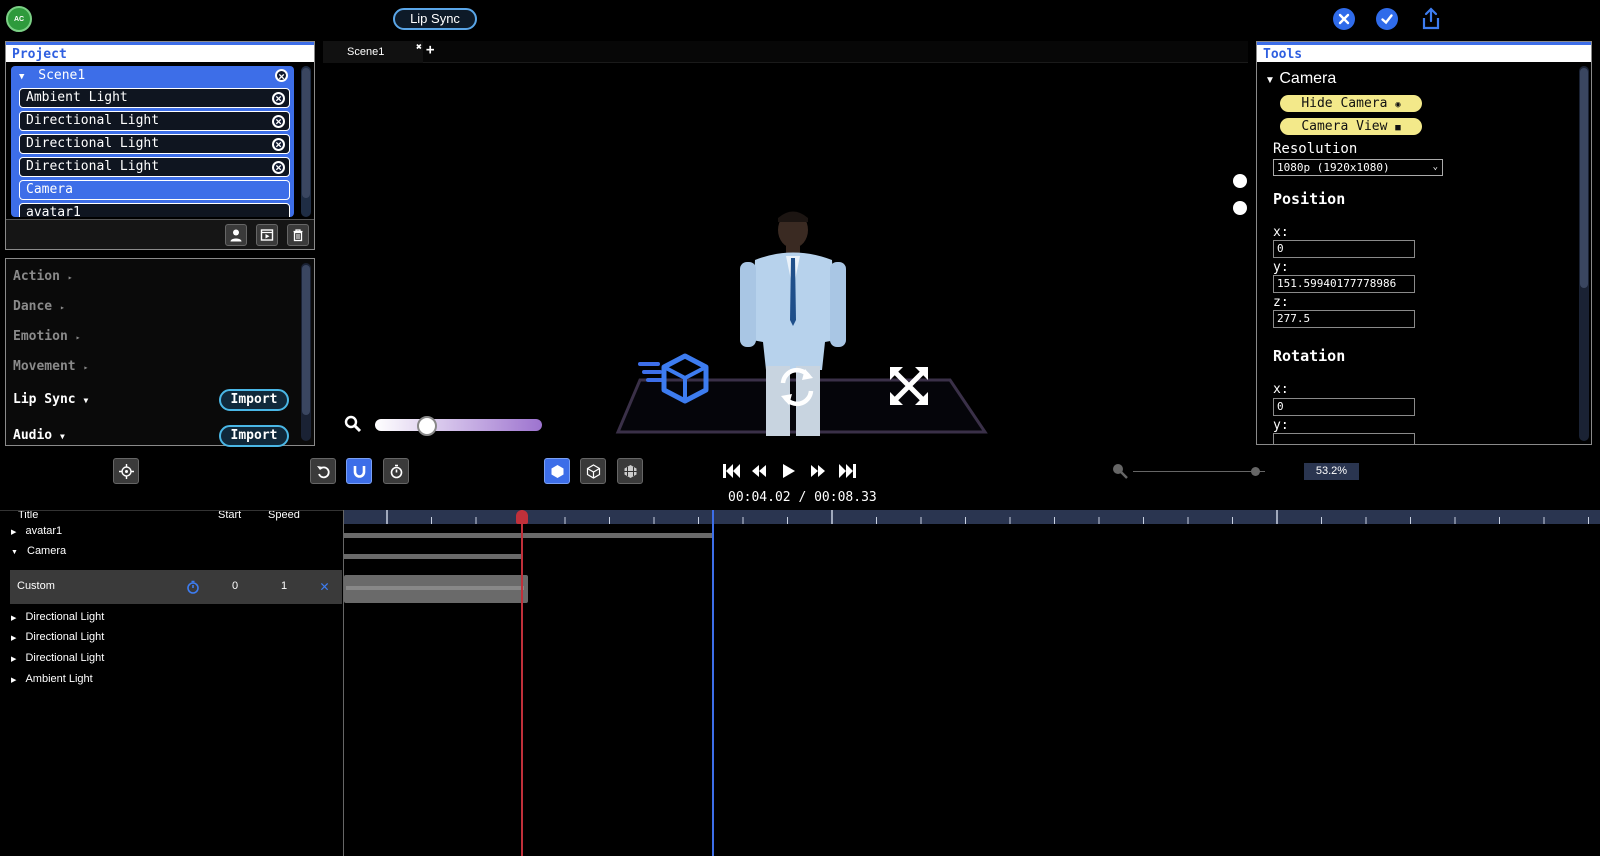 The height and width of the screenshot is (856, 1600). I want to click on eye-icon: ◉, so click(1398, 105).